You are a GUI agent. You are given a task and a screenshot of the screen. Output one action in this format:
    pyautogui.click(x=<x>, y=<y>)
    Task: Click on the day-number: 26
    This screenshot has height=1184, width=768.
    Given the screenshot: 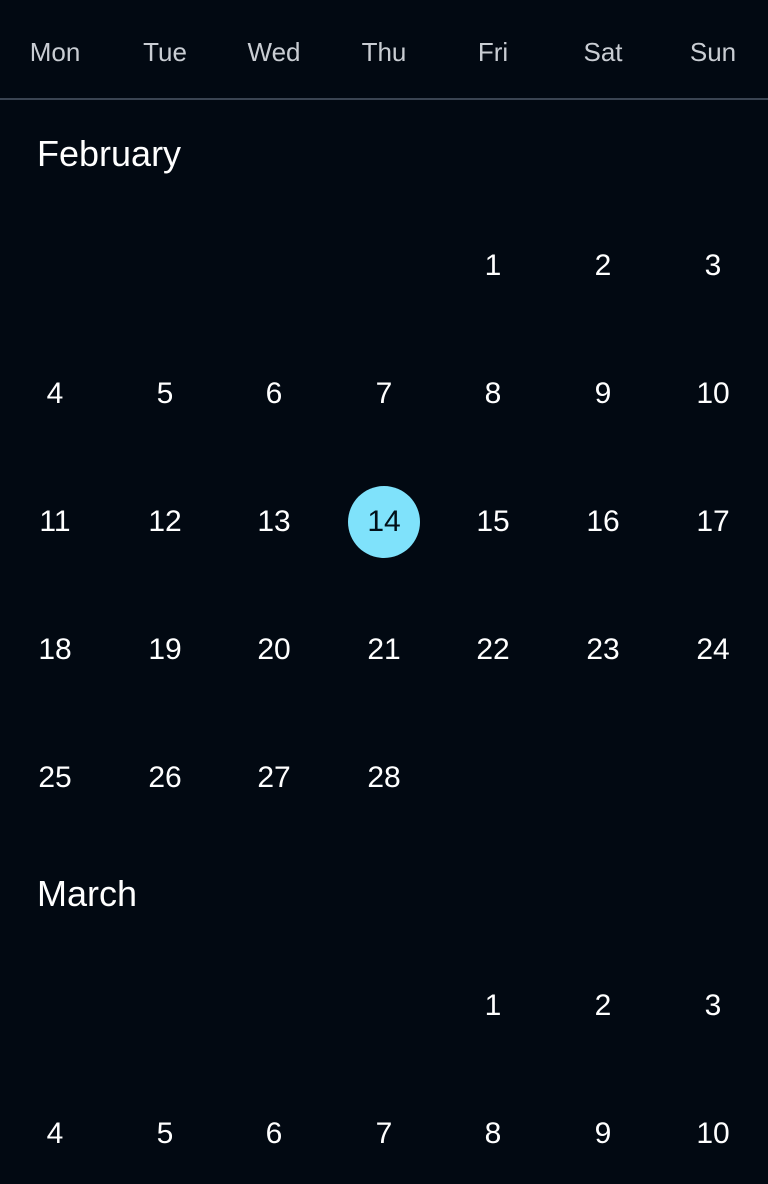 What is the action you would take?
    pyautogui.click(x=165, y=777)
    